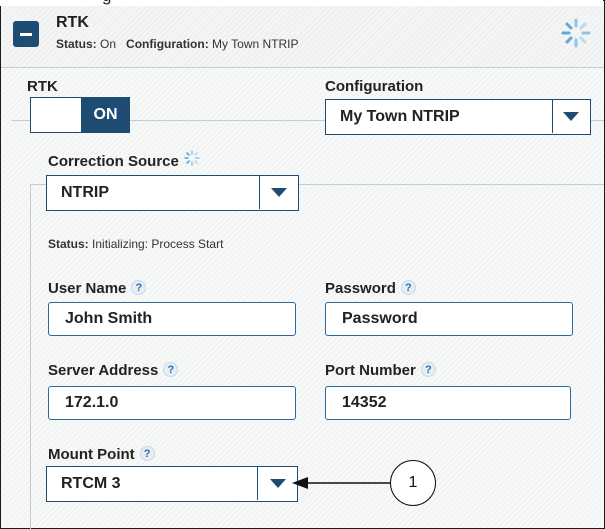 This screenshot has height=529, width=605. Describe the element at coordinates (103, 370) in the screenshot. I see `server-address-label-text: Server Address` at that location.